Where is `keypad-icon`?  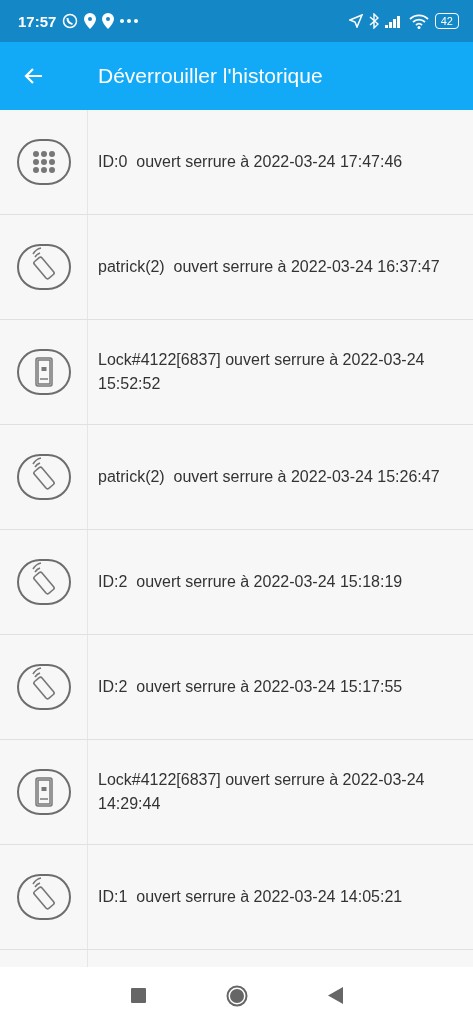 keypad-icon is located at coordinates (43, 162).